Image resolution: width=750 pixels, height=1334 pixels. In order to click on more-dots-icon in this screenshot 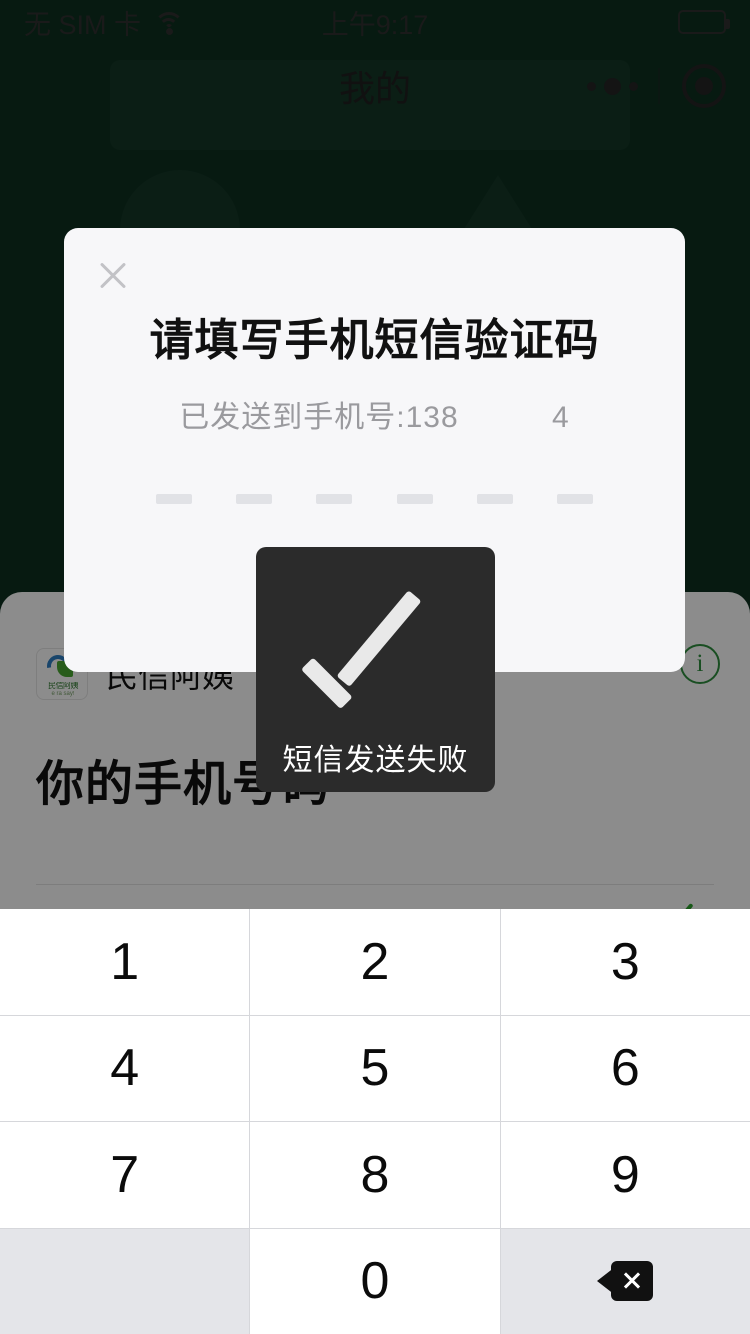, I will do `click(612, 86)`.